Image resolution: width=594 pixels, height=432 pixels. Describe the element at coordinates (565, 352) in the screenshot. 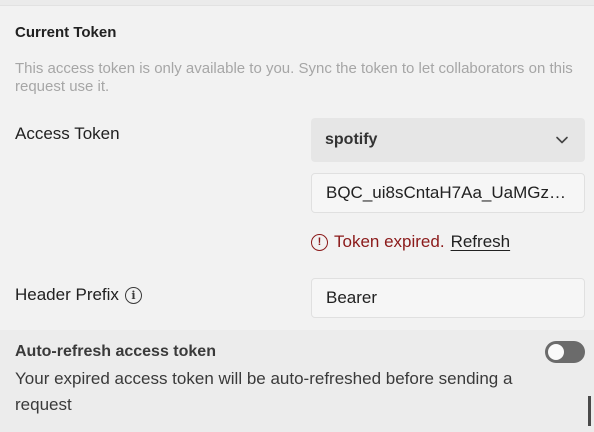

I see `auto-refresh-toggle` at that location.